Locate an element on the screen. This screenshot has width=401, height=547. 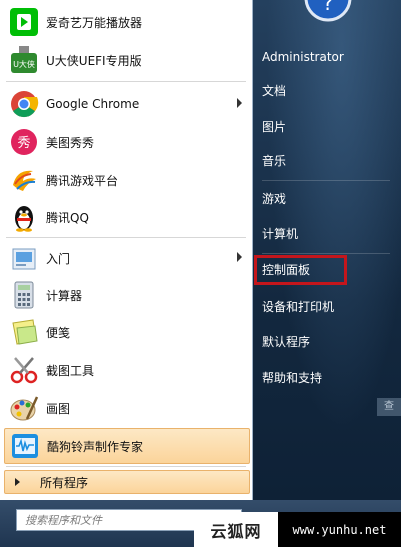
calculator-icon is located at coordinates (24, 295).